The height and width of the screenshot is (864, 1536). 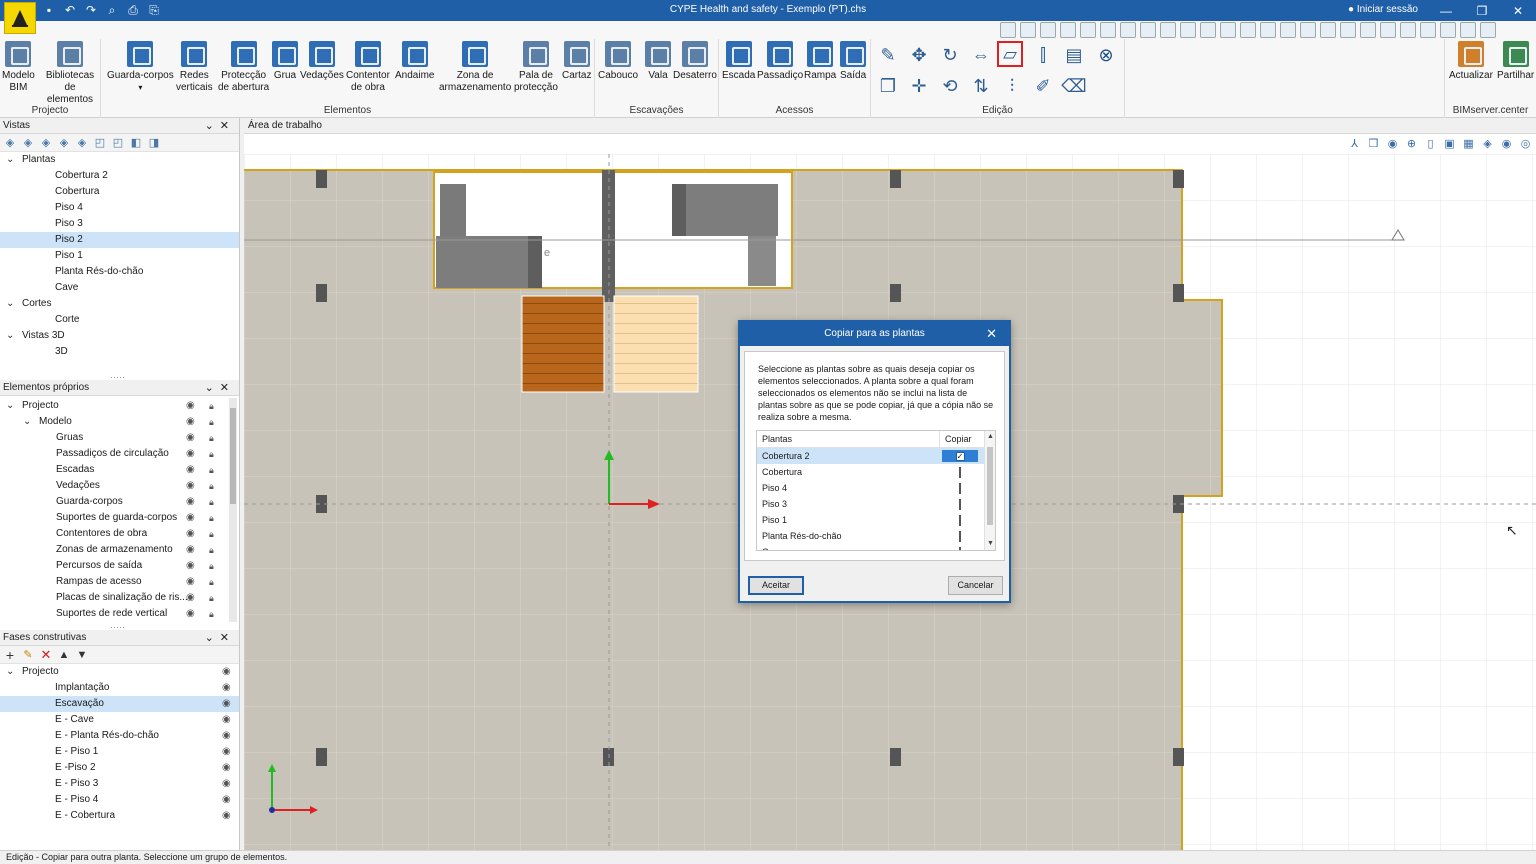 What do you see at coordinates (950, 86) in the screenshot?
I see `rotate-copy-icon: ⟲` at bounding box center [950, 86].